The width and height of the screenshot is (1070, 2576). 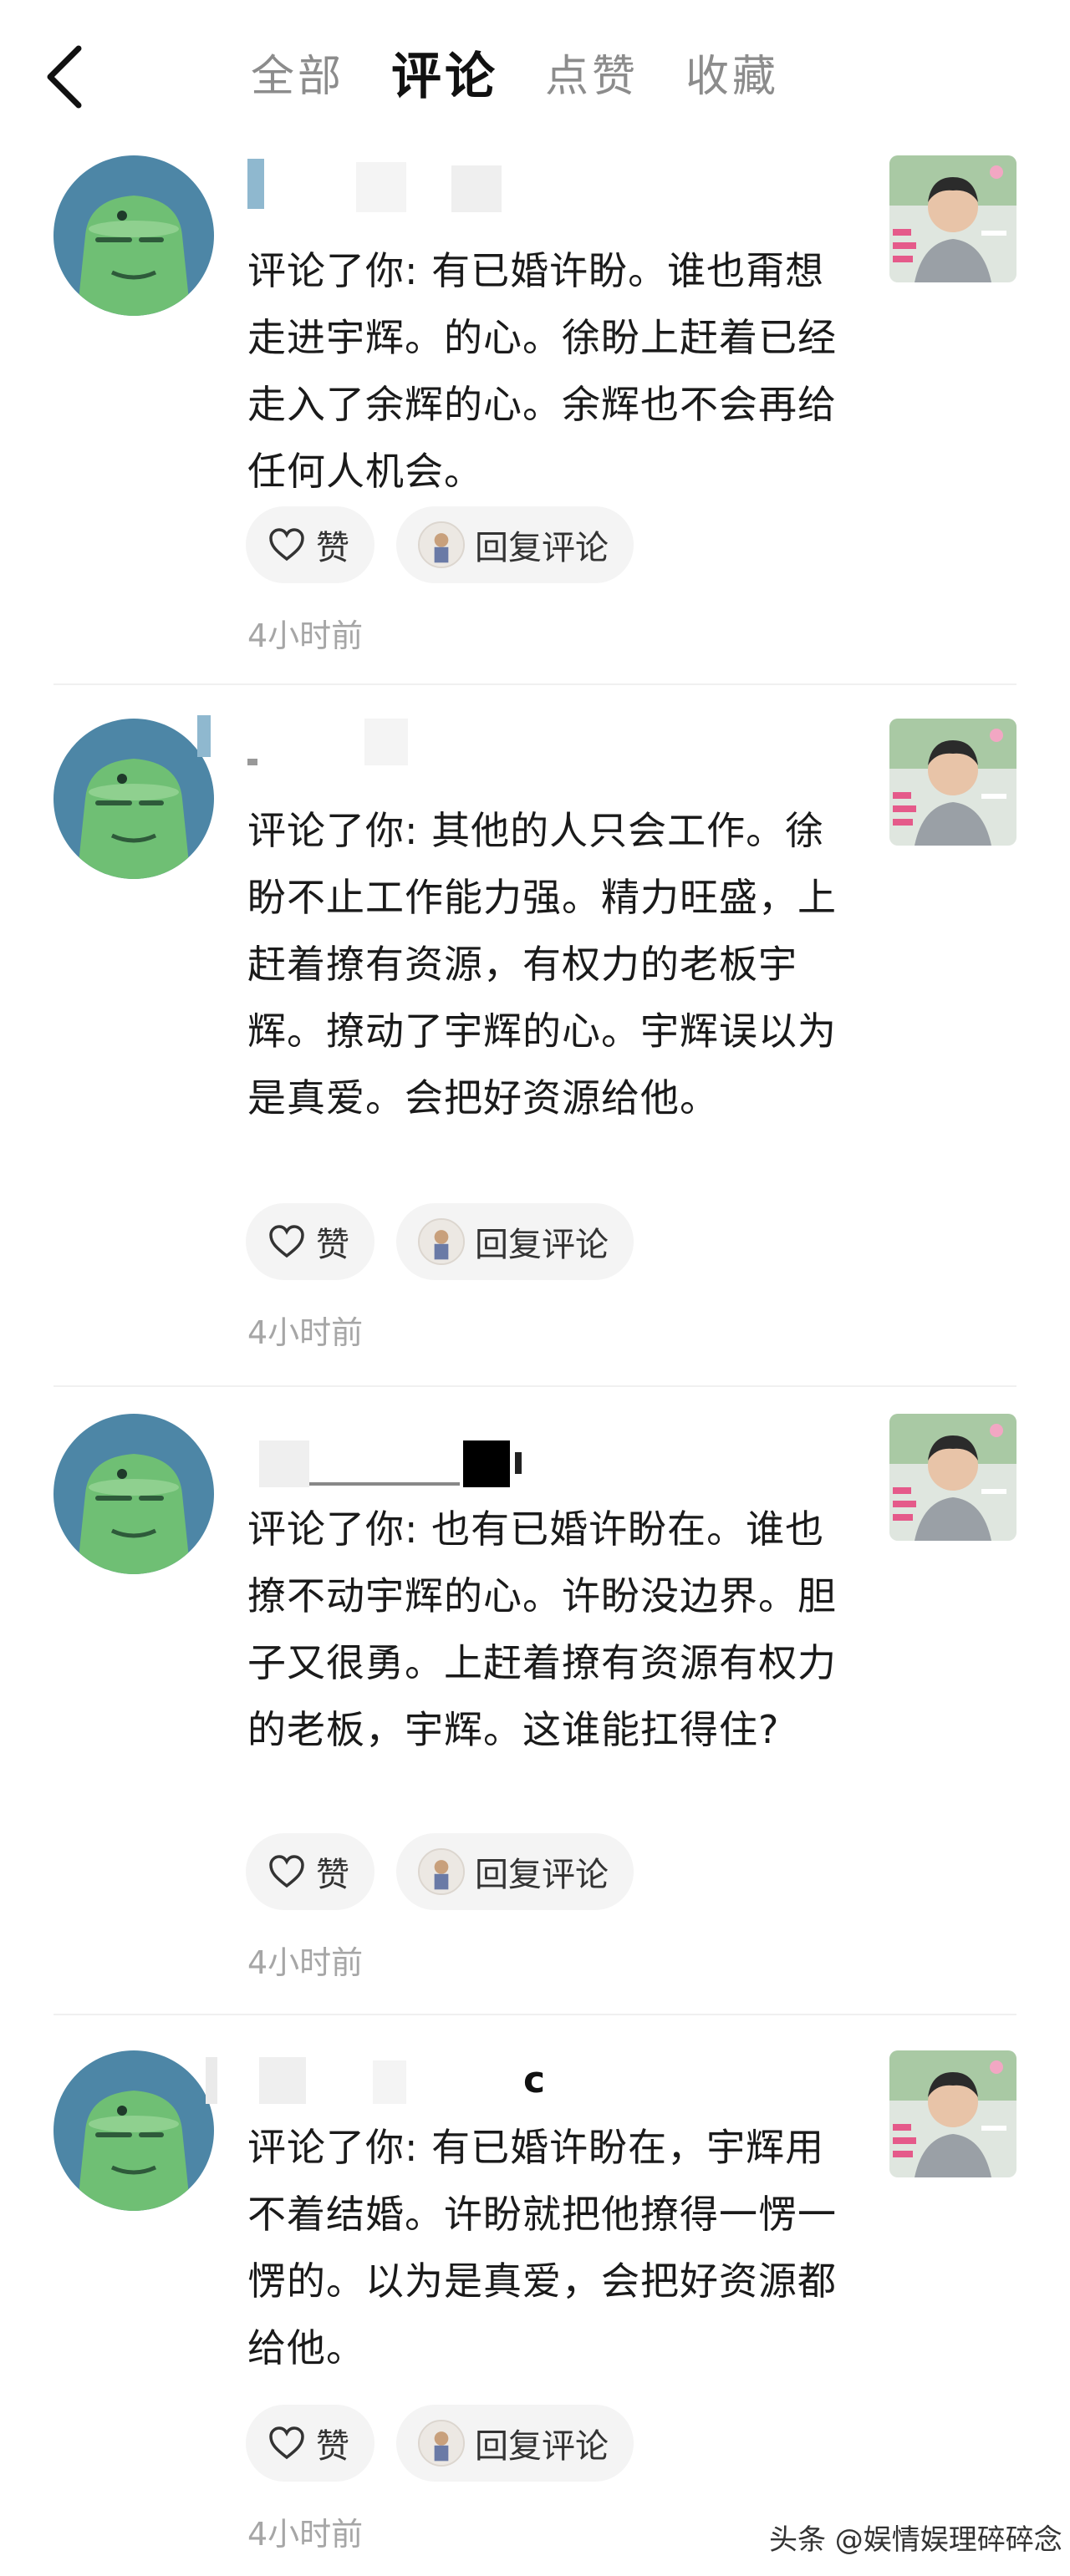 What do you see at coordinates (534, 2080) in the screenshot?
I see `username-fragment: c` at bounding box center [534, 2080].